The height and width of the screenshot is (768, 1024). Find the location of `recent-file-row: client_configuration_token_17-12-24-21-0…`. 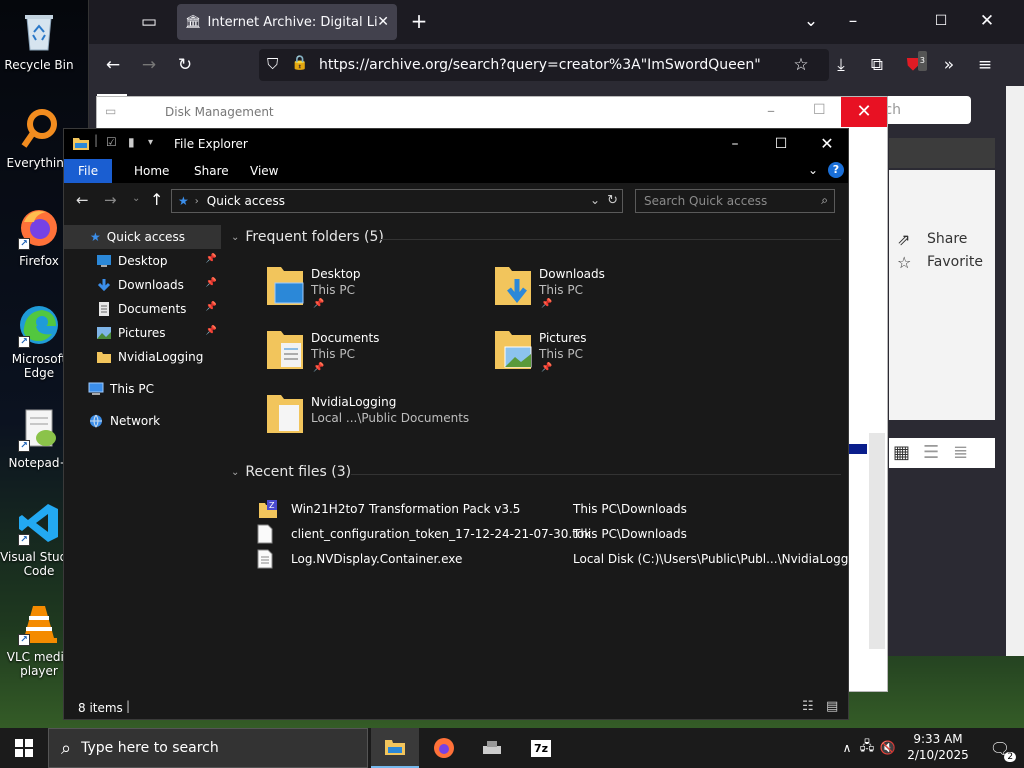

recent-file-row: client_configuration_token_17-12-24-21-0… is located at coordinates (552, 534).